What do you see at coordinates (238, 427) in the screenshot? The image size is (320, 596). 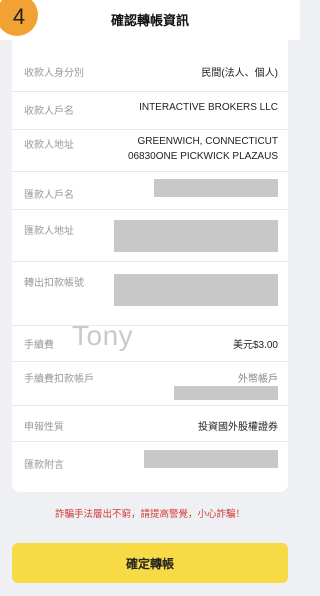 I see `declaration-value: 投資國外股權證券` at bounding box center [238, 427].